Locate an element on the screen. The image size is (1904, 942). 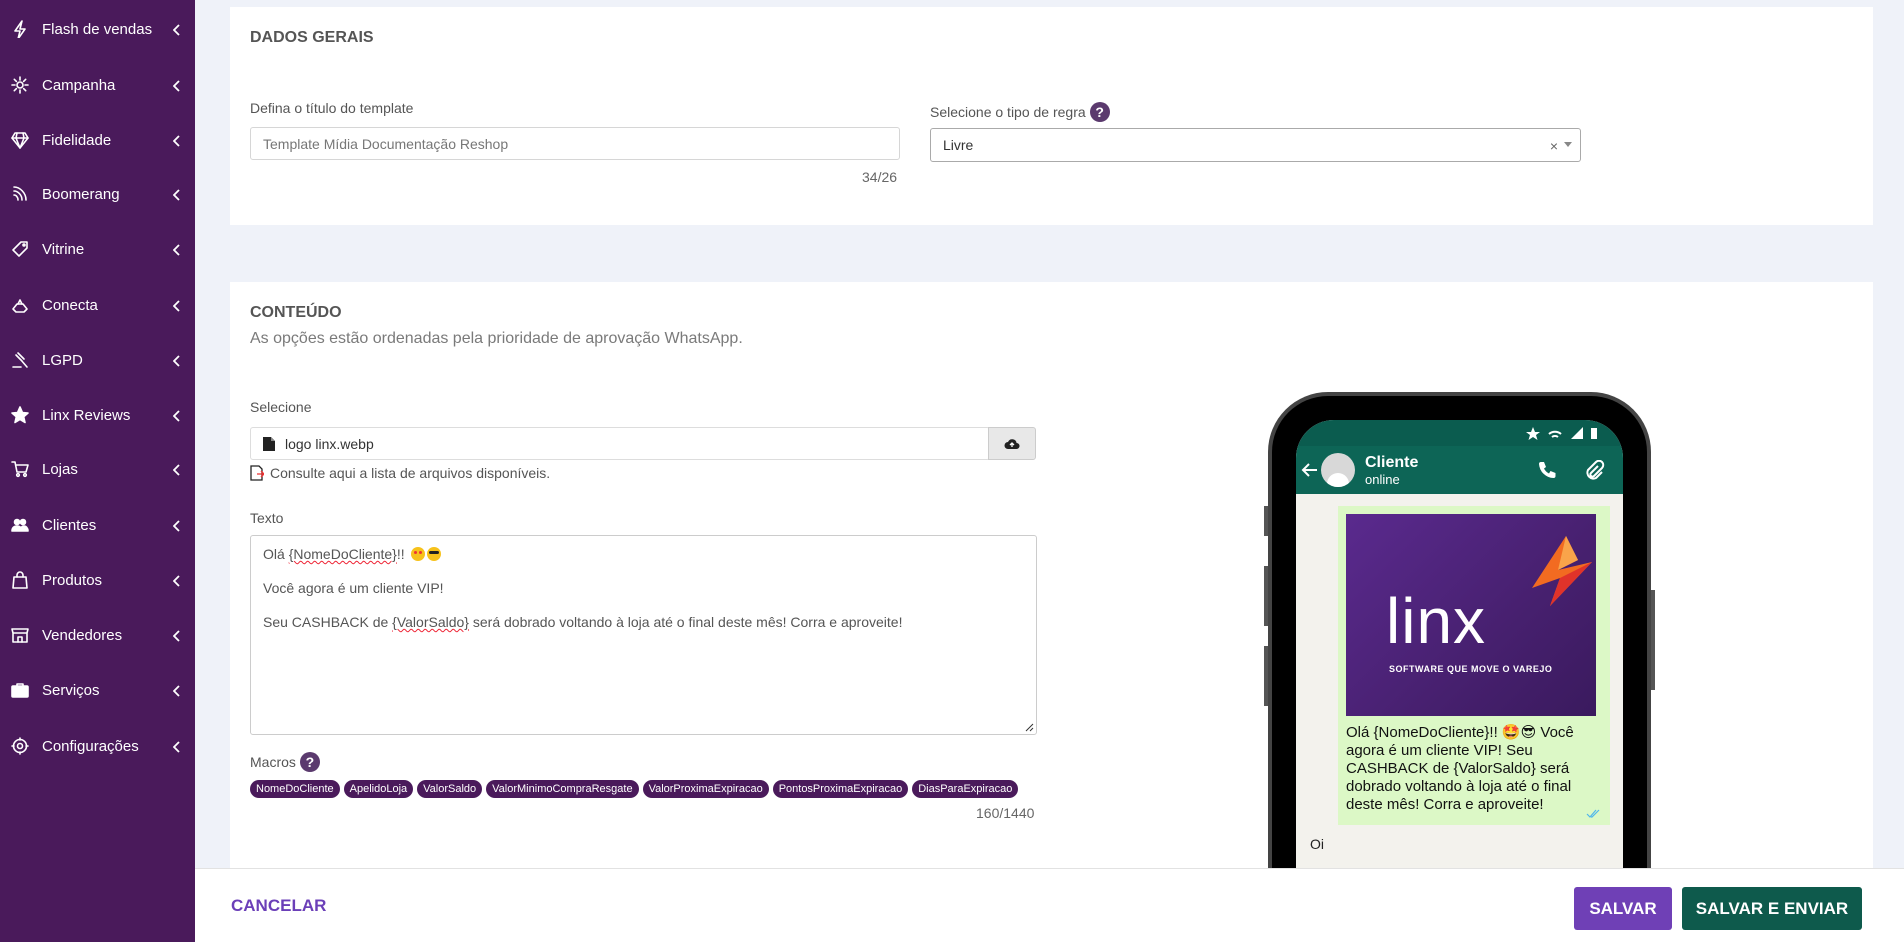
select-label: Selecione is located at coordinates (281, 407).